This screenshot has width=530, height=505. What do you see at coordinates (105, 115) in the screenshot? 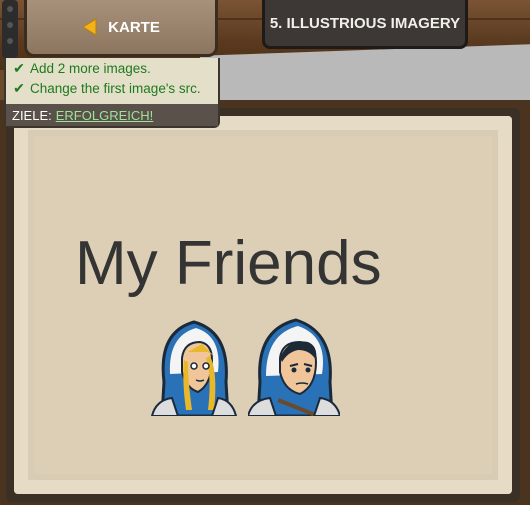
I see `goals-status-link: ERFOLGREICH!` at bounding box center [105, 115].